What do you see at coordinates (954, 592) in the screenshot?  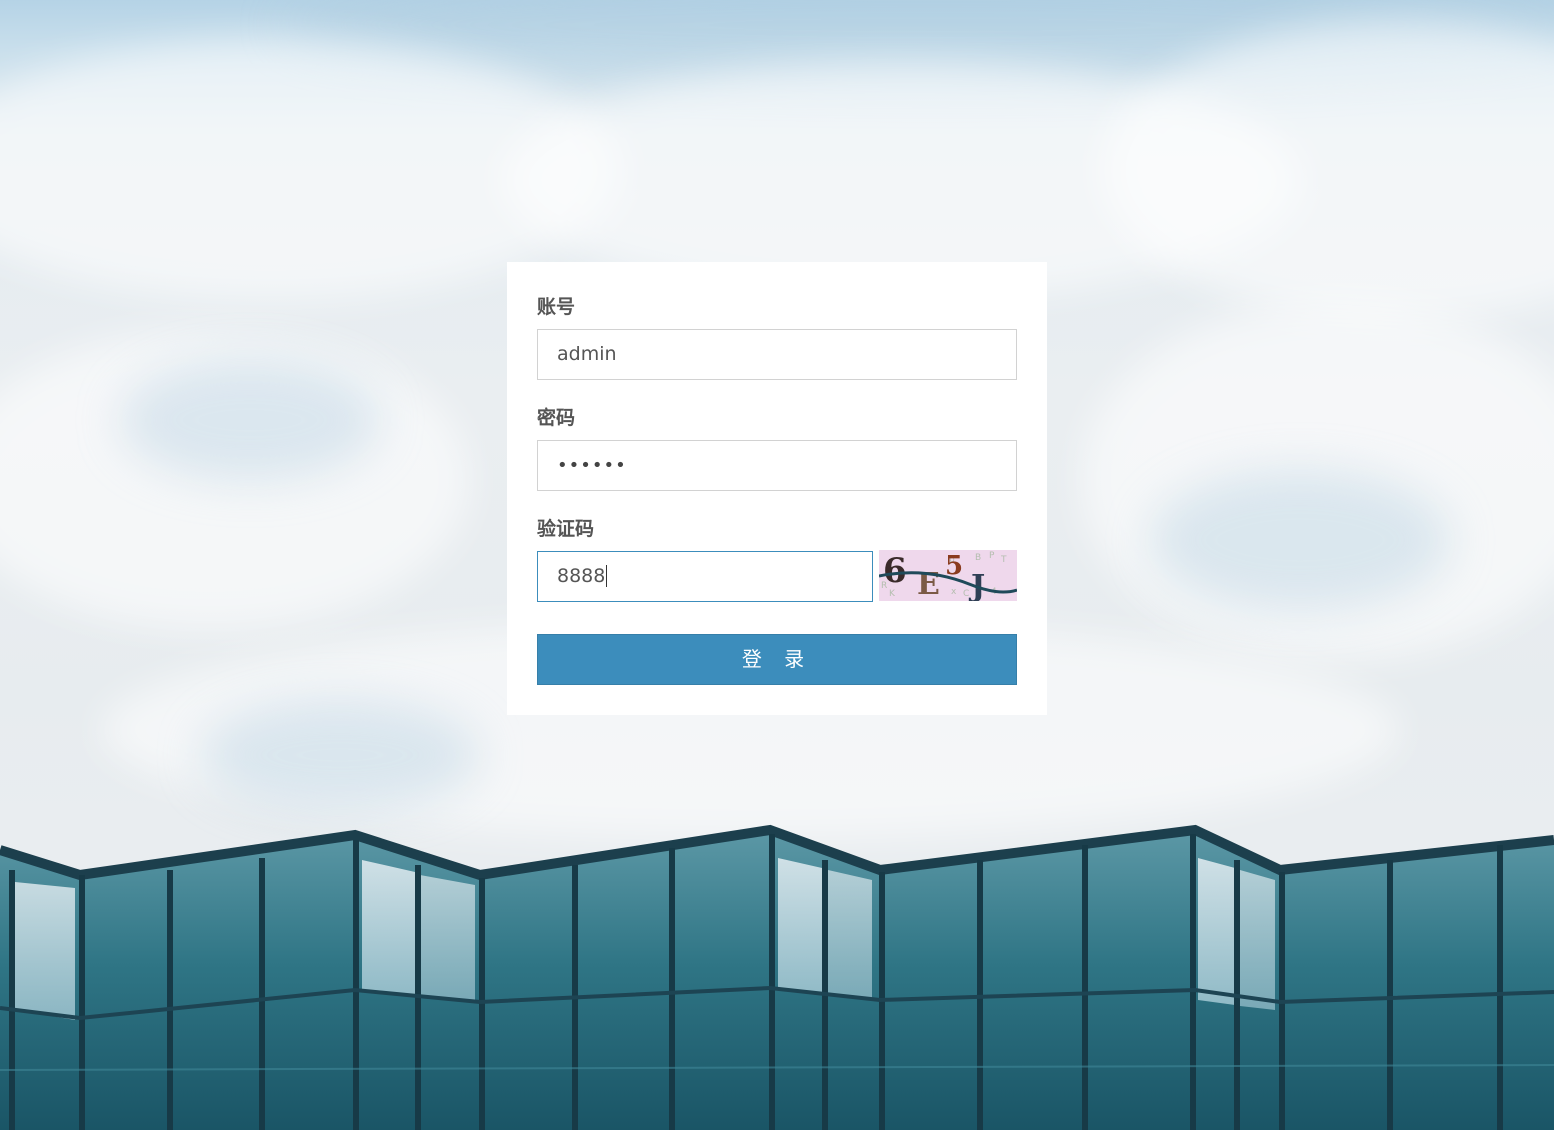 I see `svg-text: x` at bounding box center [954, 592].